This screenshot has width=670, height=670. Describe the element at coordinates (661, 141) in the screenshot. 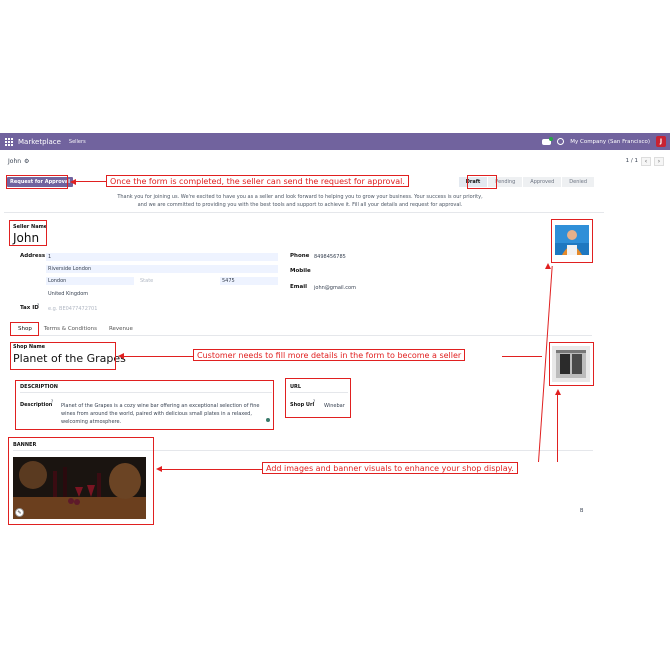

I see `user-avatar: J` at that location.